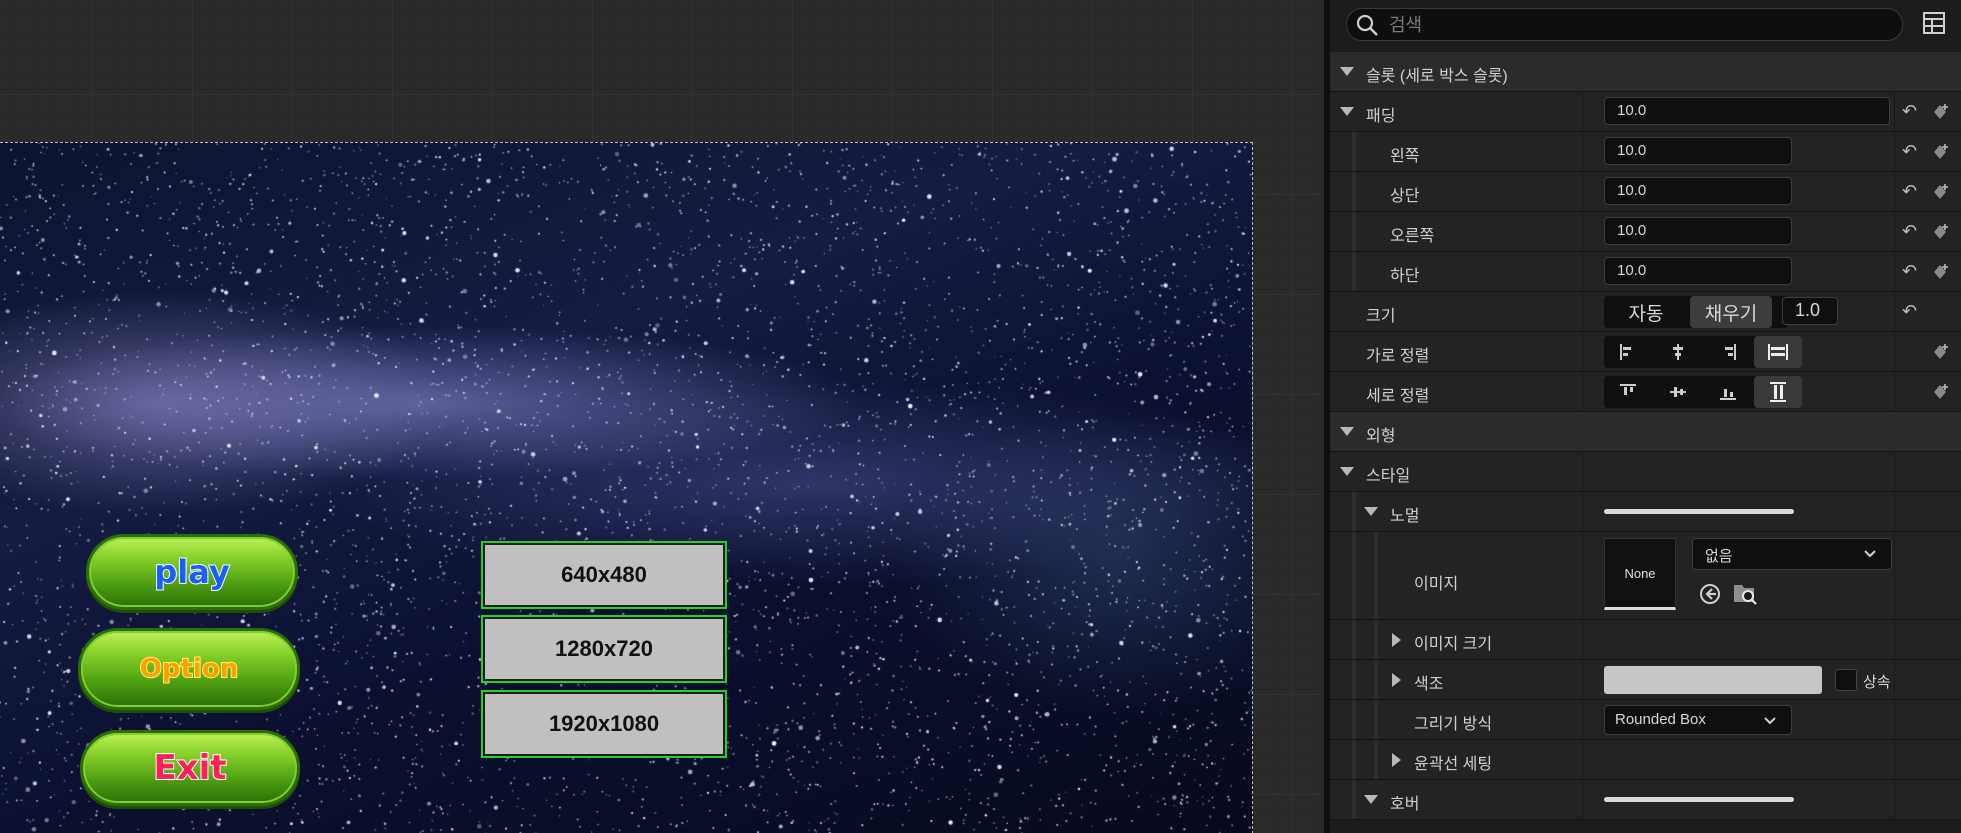 The height and width of the screenshot is (833, 1961). I want to click on vertical-alignment-row: 세로 정렬, so click(1645, 392).